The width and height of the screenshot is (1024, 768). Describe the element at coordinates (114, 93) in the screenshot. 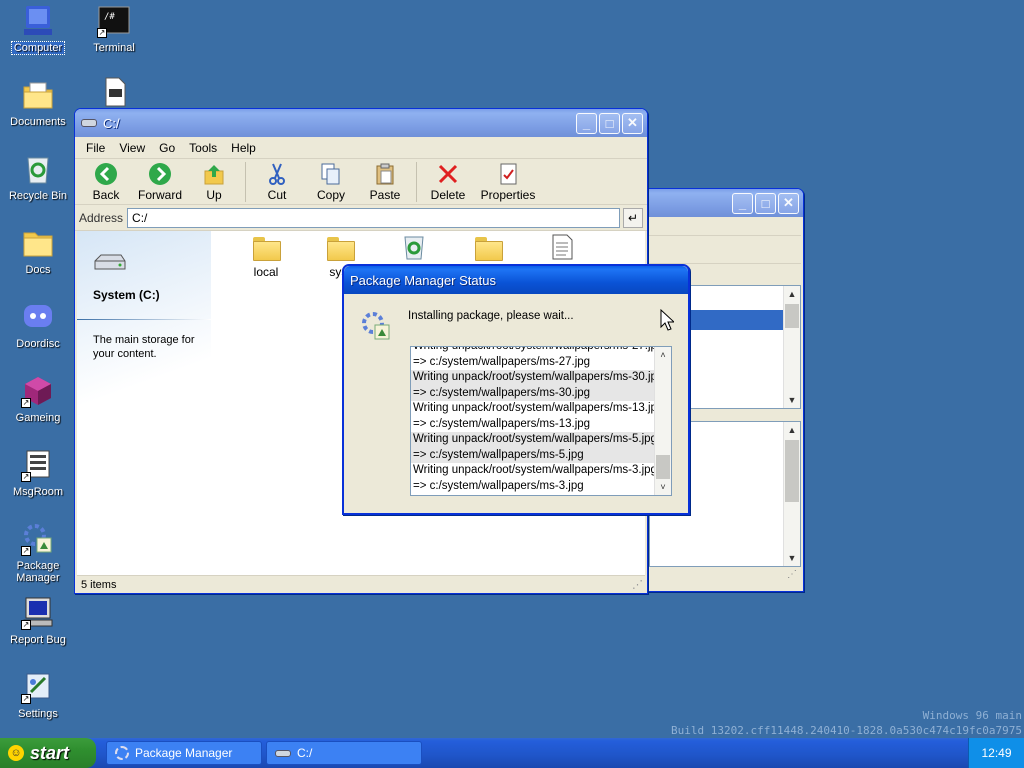

I see `markdown-file-icon` at that location.